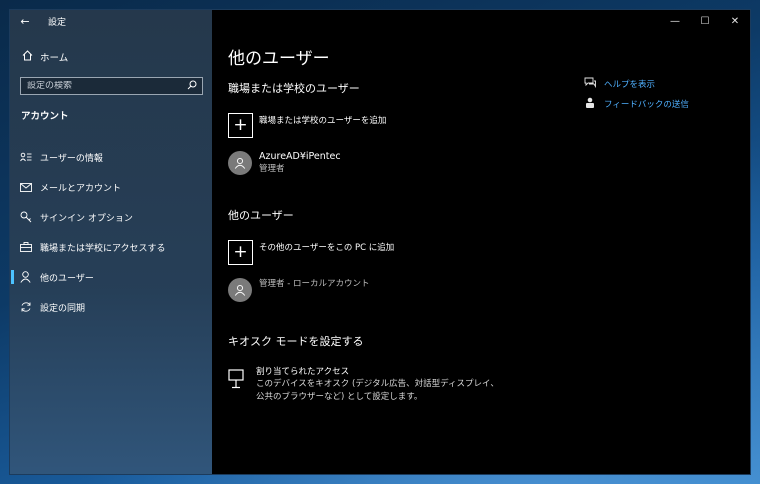 The image size is (760, 484). I want to click on feedback-icon, so click(592, 104).